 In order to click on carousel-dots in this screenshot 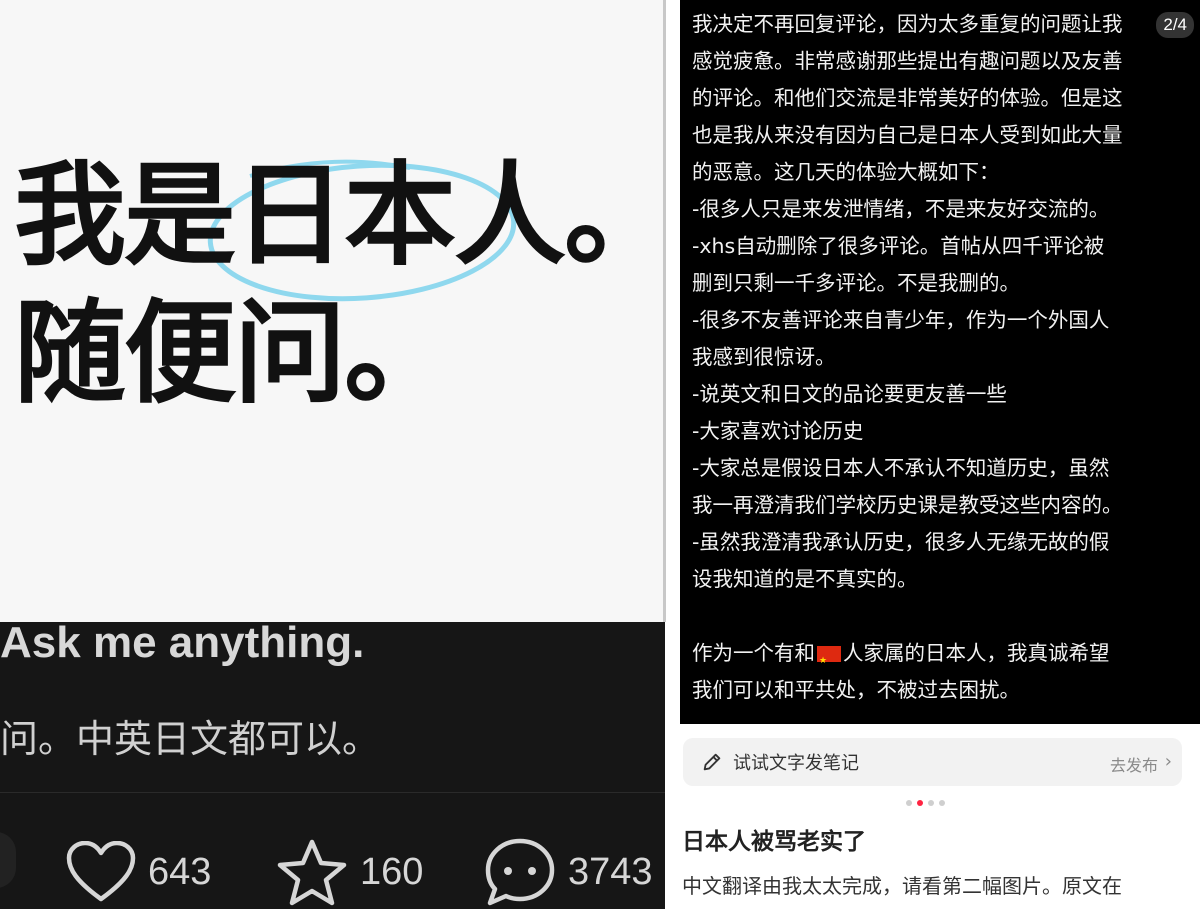, I will do `click(925, 803)`.